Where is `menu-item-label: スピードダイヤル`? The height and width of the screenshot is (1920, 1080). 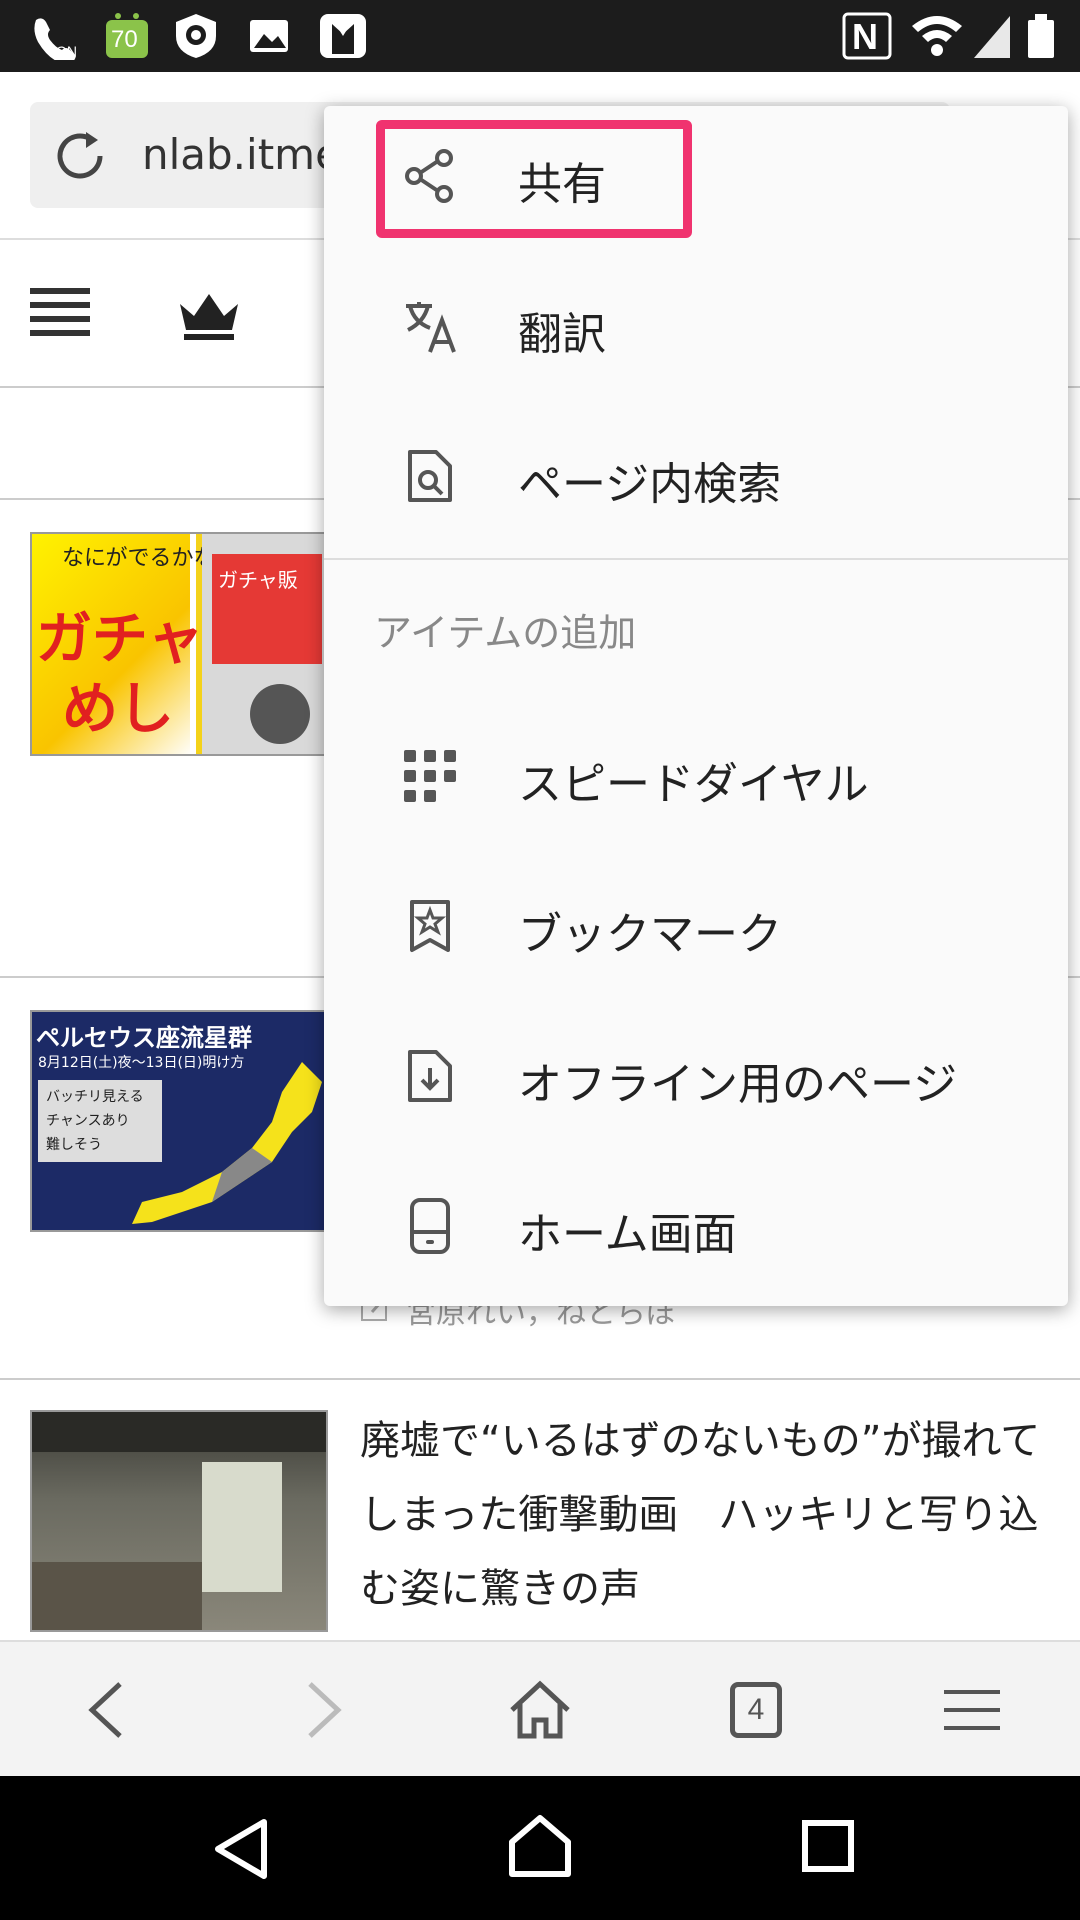 menu-item-label: スピードダイヤル is located at coordinates (693, 784).